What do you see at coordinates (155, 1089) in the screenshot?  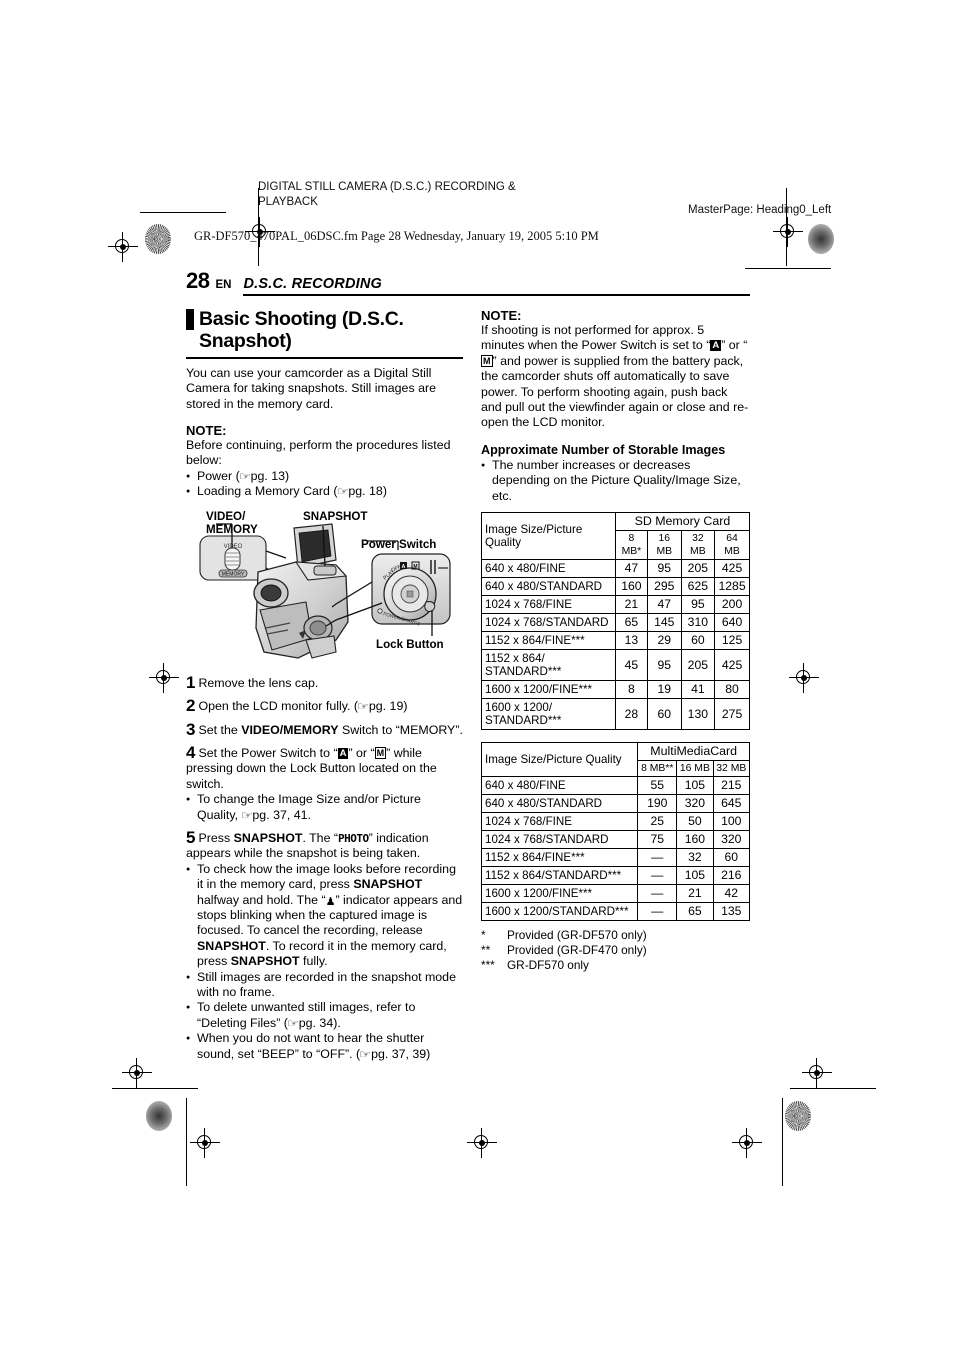 I see `crop-line-bottom-left` at bounding box center [155, 1089].